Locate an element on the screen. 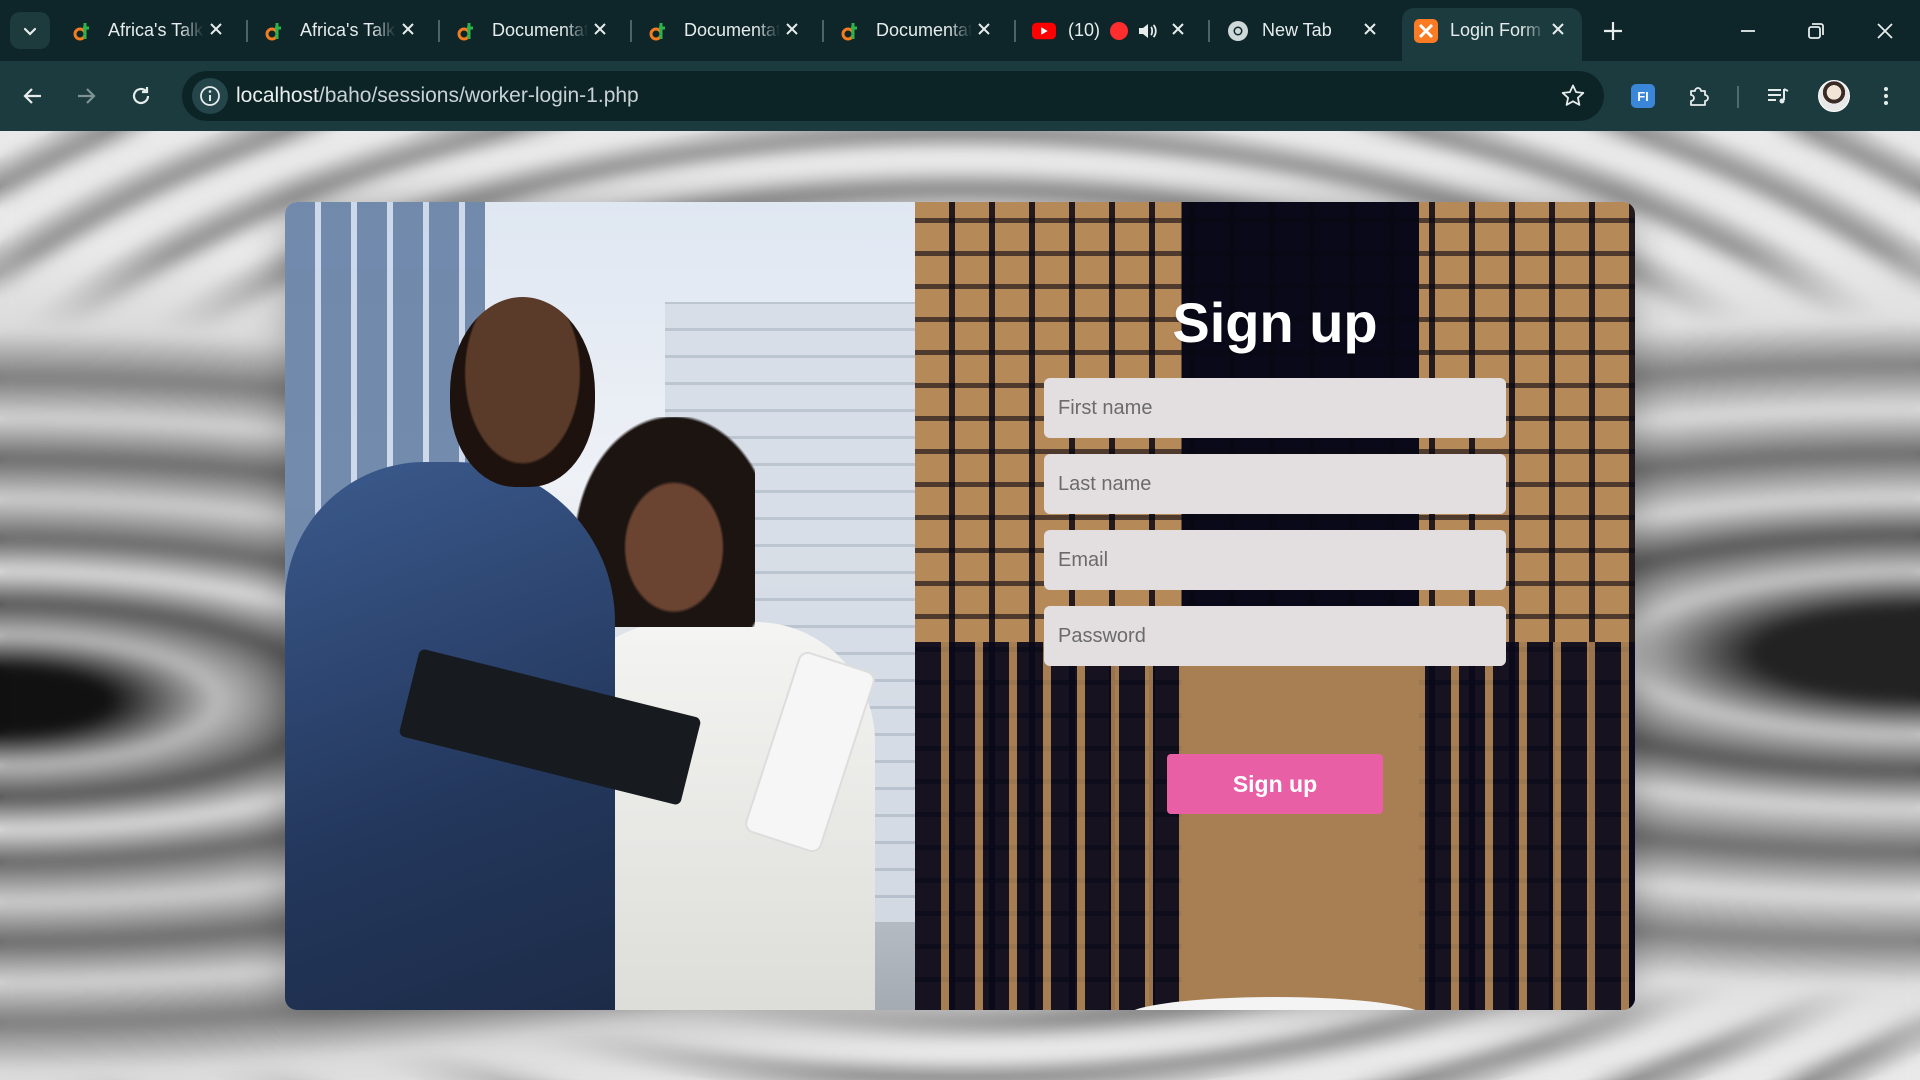  forward-button is located at coordinates (86, 96).